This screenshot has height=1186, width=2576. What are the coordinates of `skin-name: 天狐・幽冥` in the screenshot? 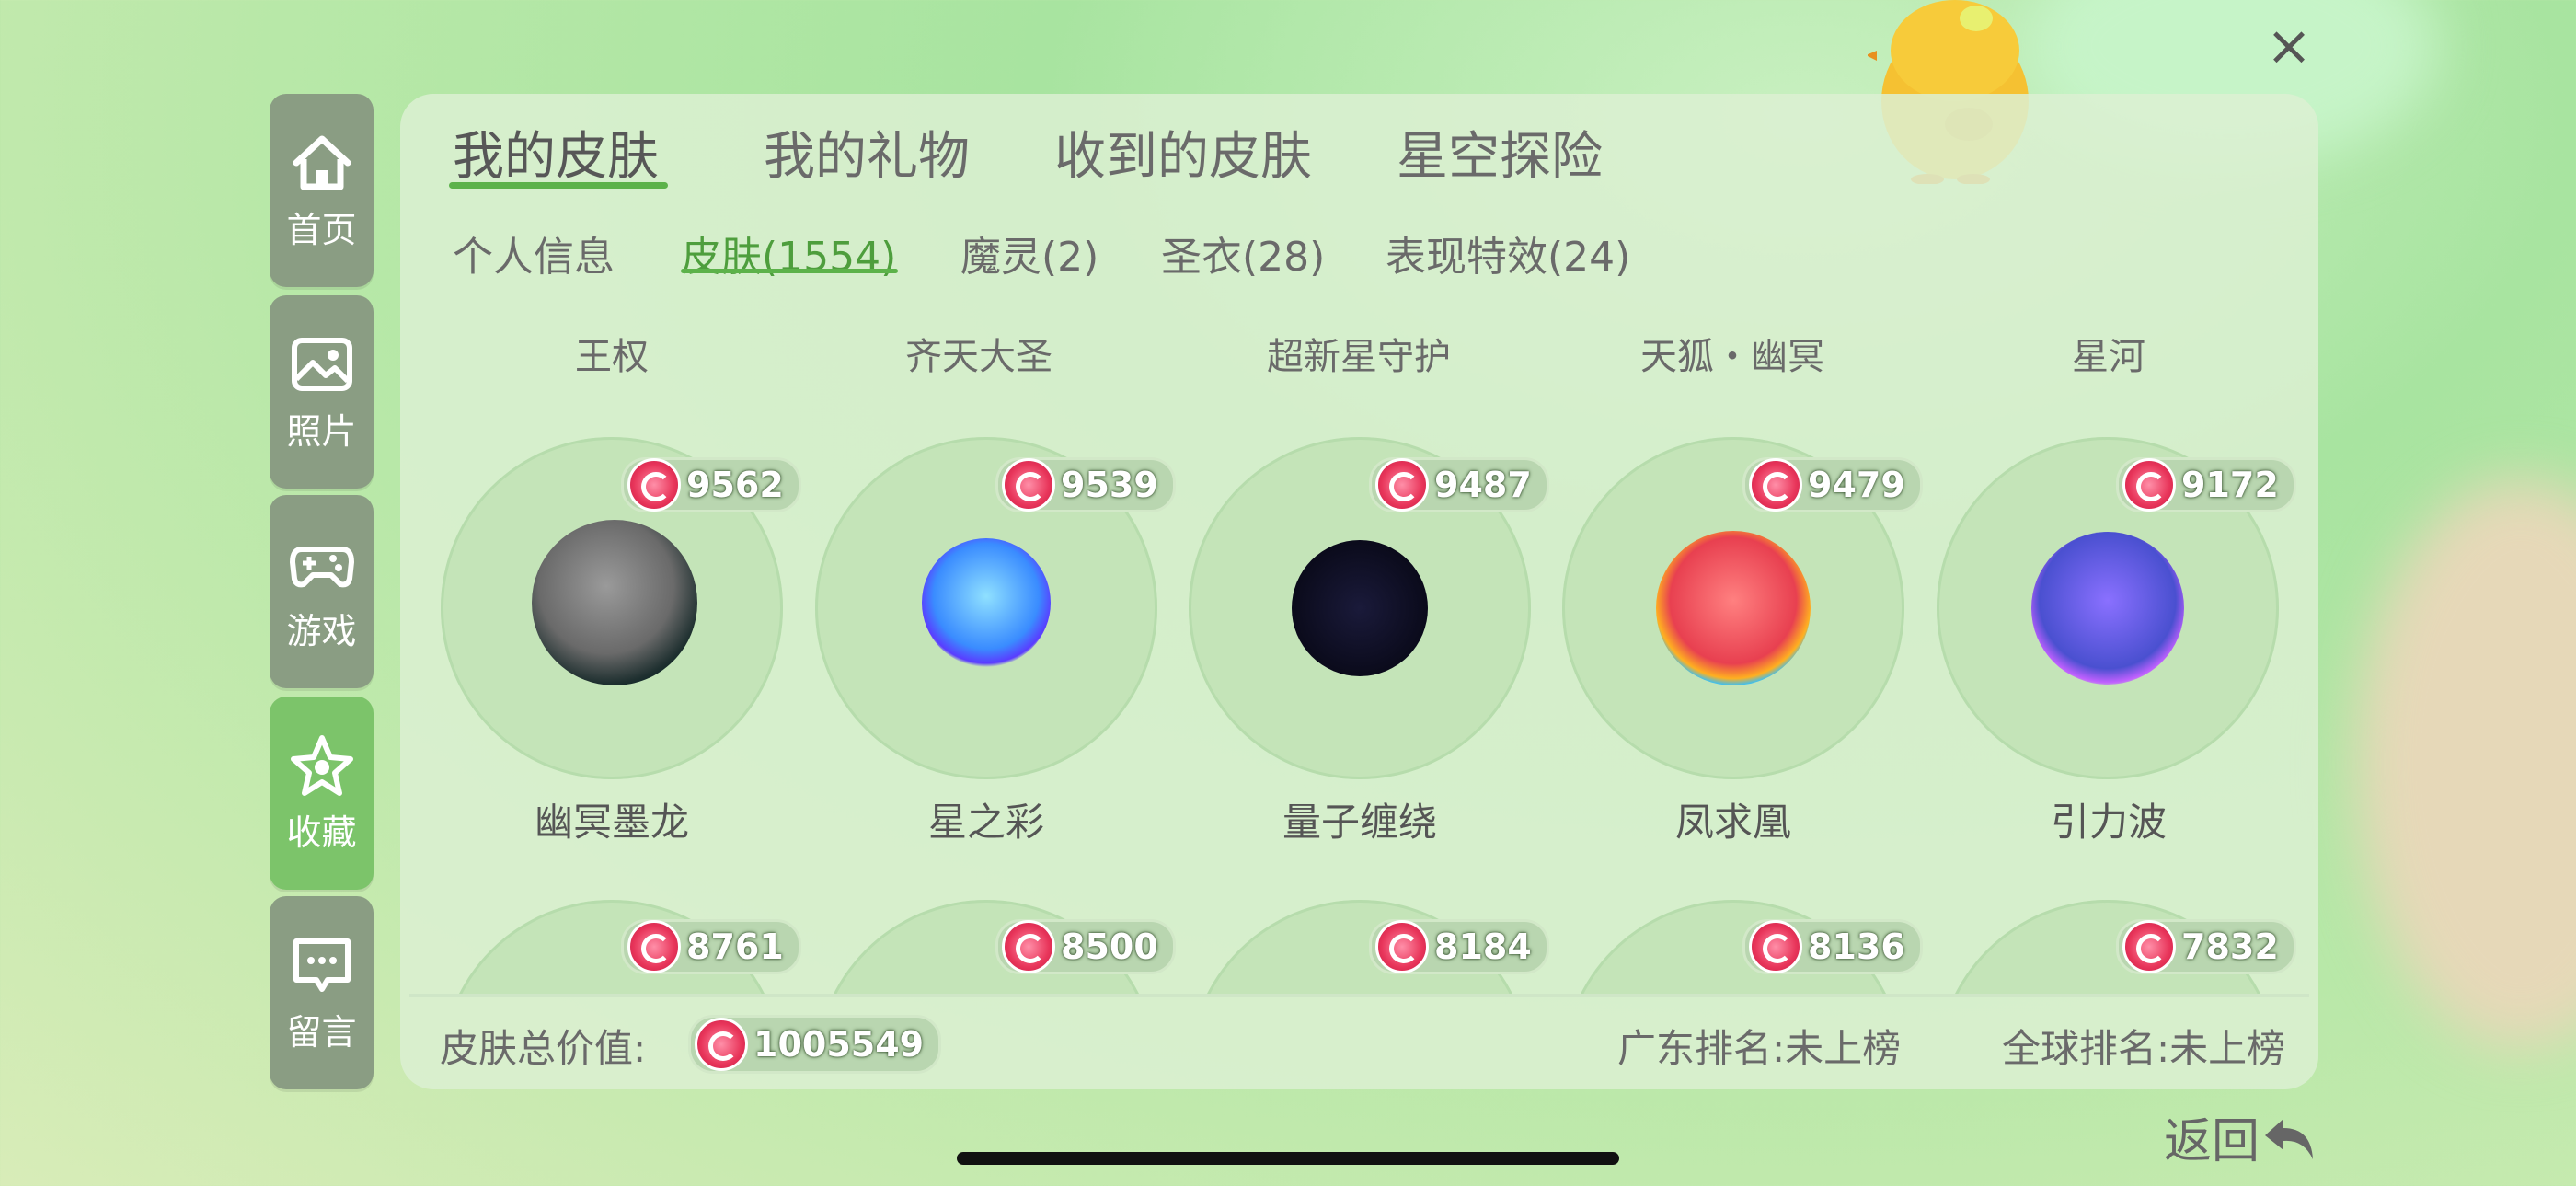 It's located at (1732, 357).